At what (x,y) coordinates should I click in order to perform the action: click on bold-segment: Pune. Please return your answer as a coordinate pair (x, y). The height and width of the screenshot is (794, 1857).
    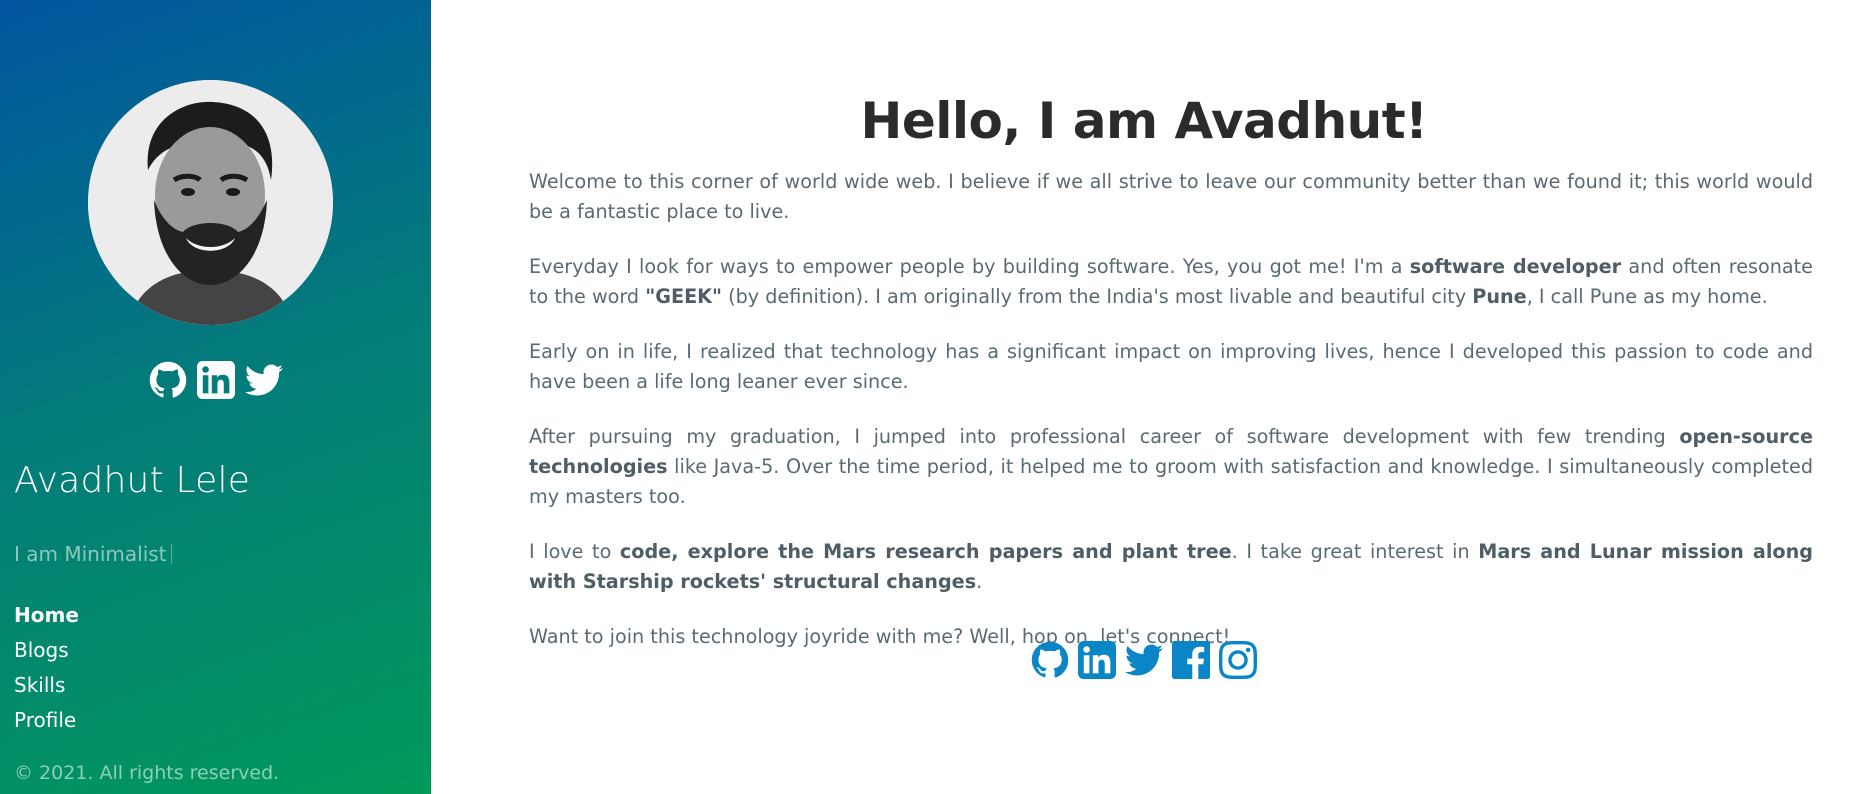
    Looking at the image, I should click on (1499, 296).